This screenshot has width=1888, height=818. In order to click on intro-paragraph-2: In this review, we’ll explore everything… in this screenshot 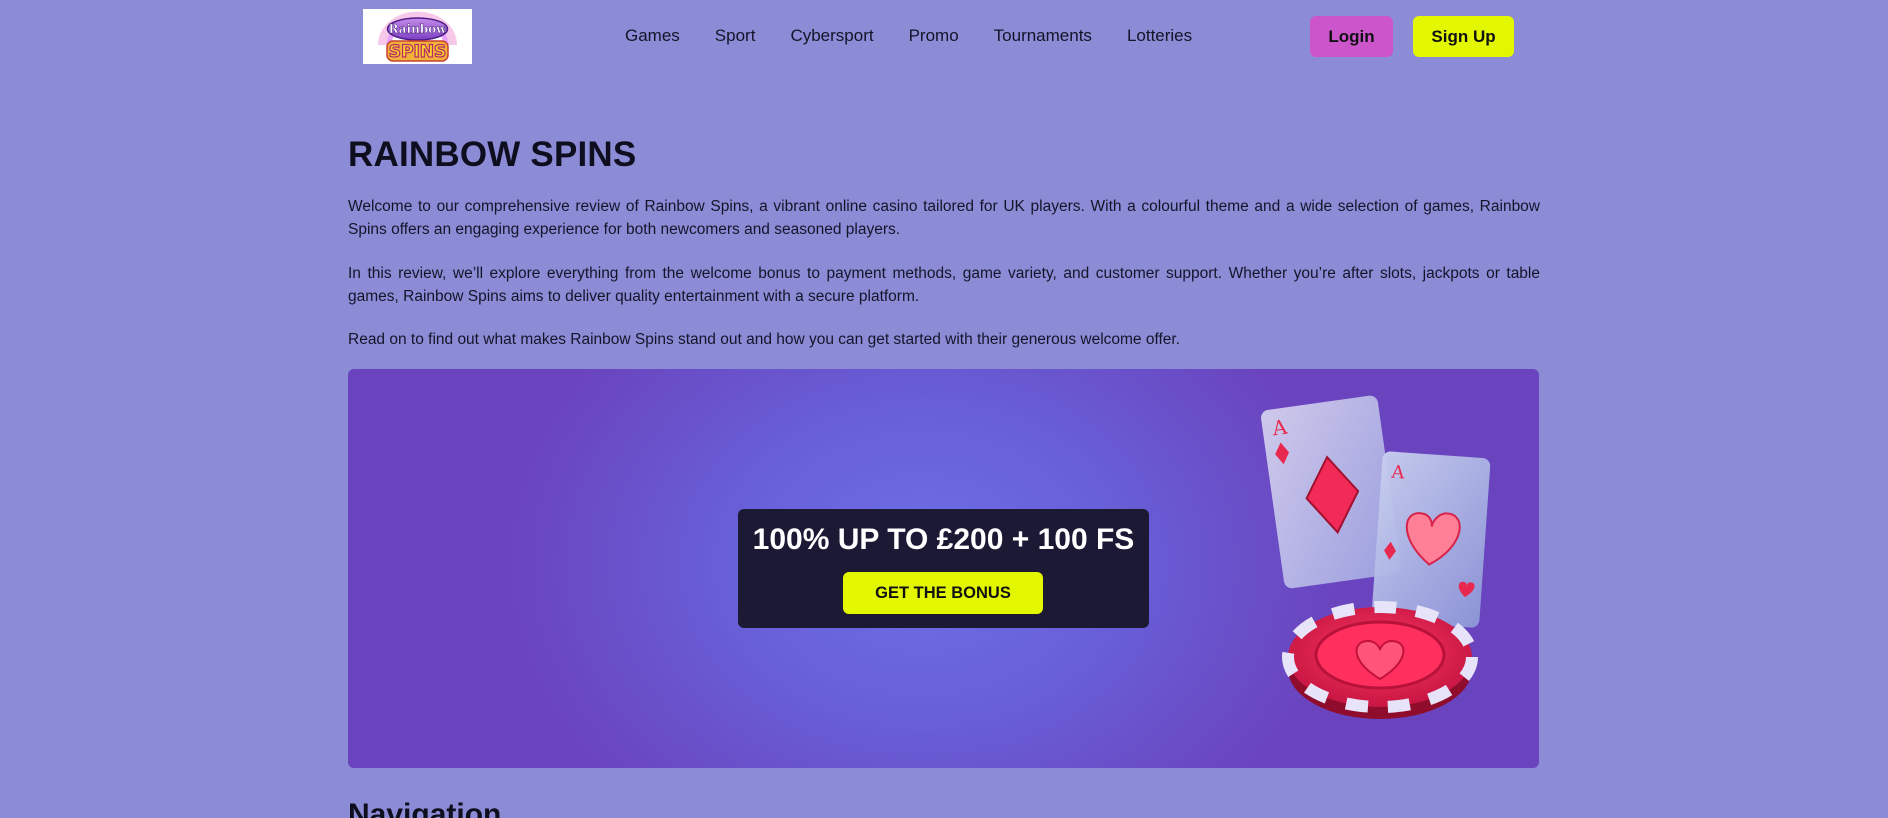, I will do `click(944, 285)`.